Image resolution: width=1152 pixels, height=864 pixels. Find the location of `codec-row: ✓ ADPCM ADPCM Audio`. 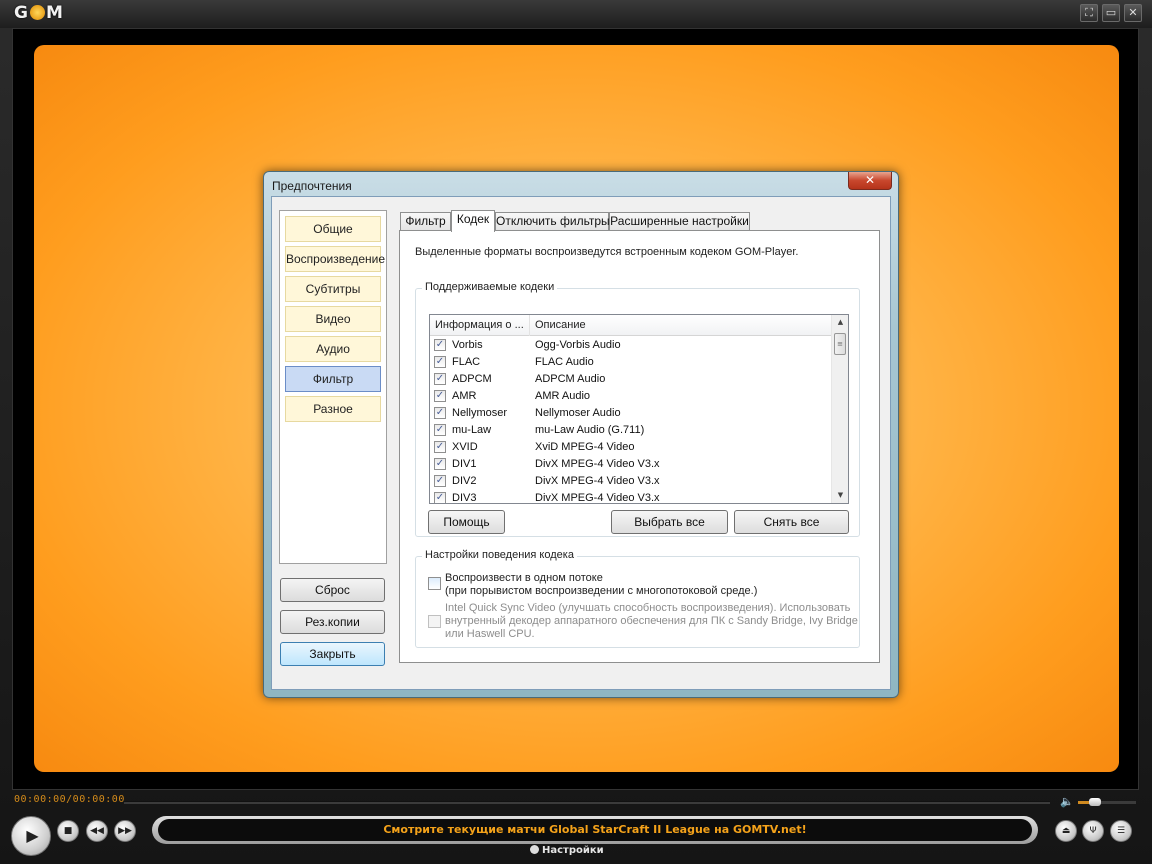

codec-row: ✓ ADPCM ADPCM Audio is located at coordinates (631, 379).